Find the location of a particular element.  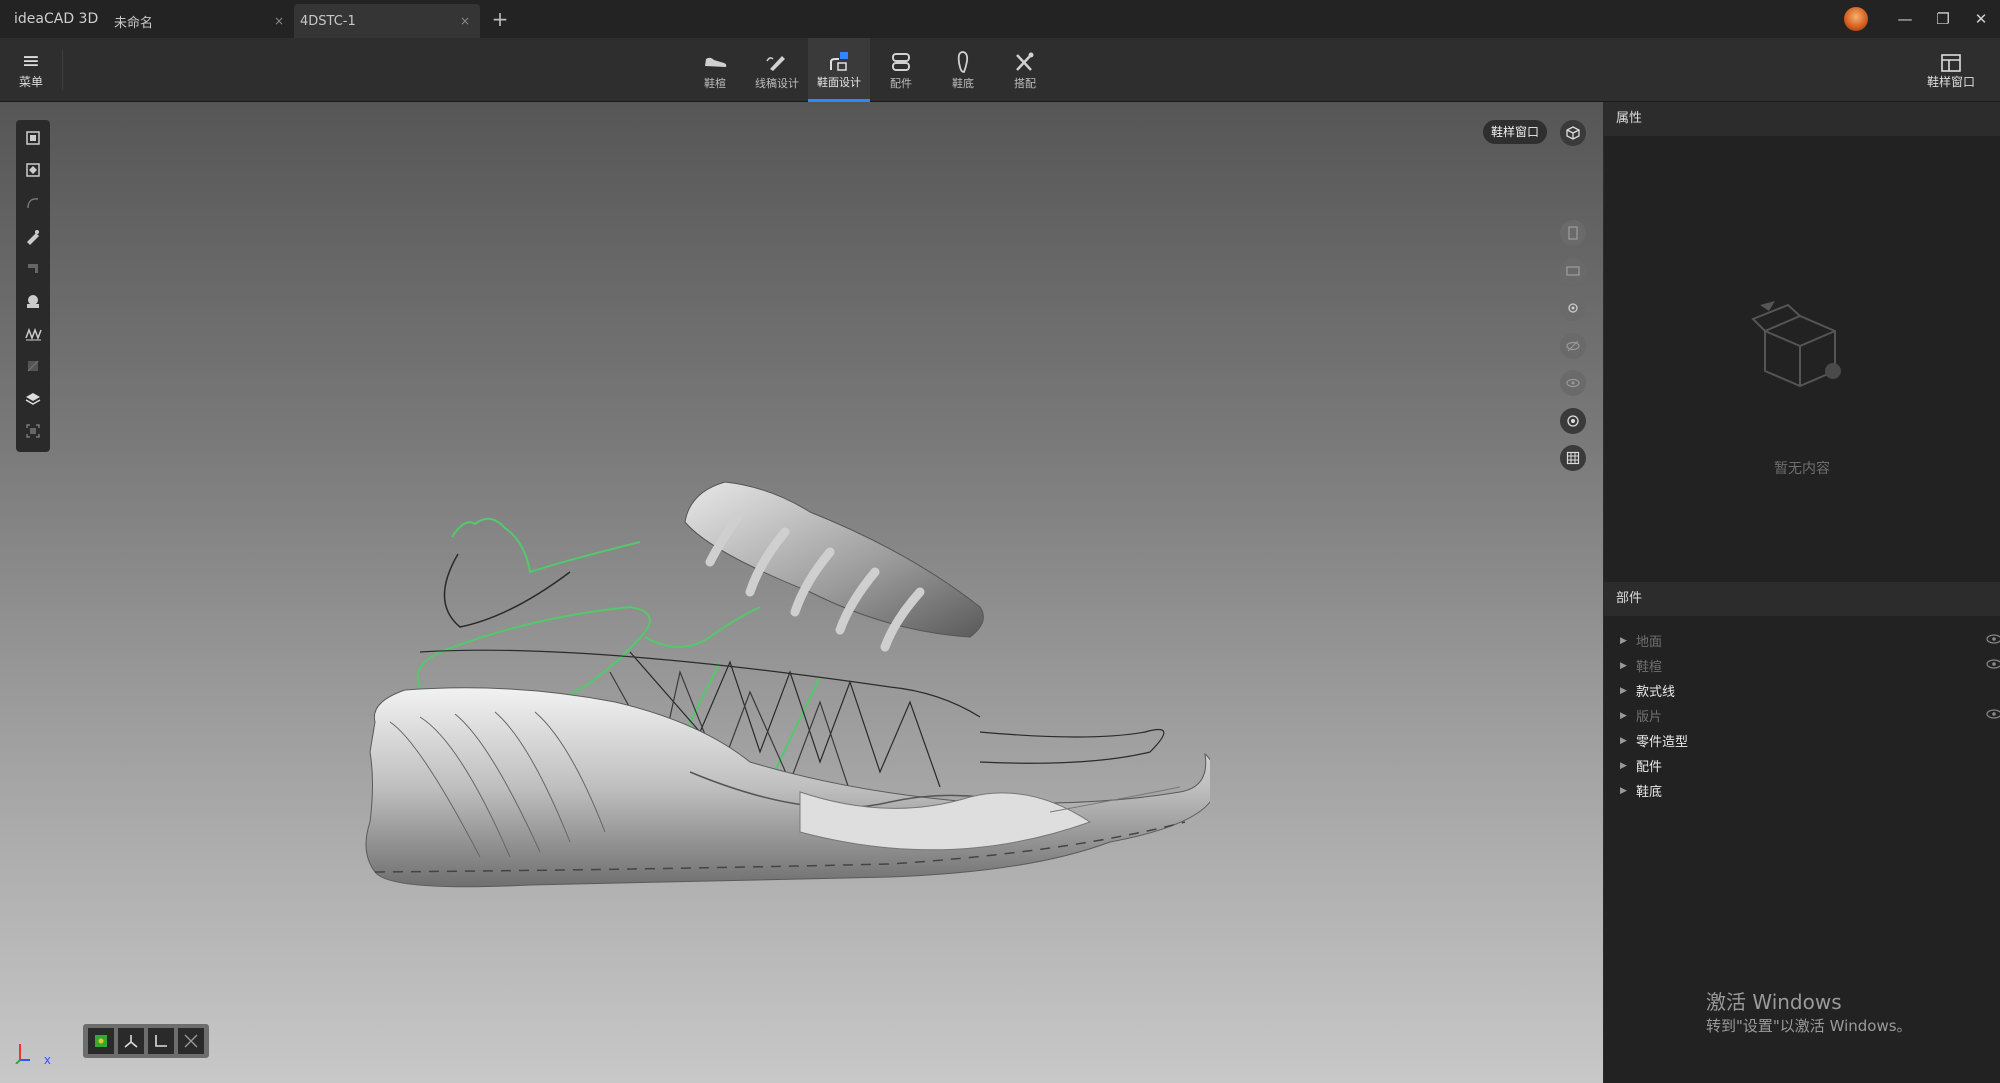

tab-sole: 鞋底 is located at coordinates (963, 70).